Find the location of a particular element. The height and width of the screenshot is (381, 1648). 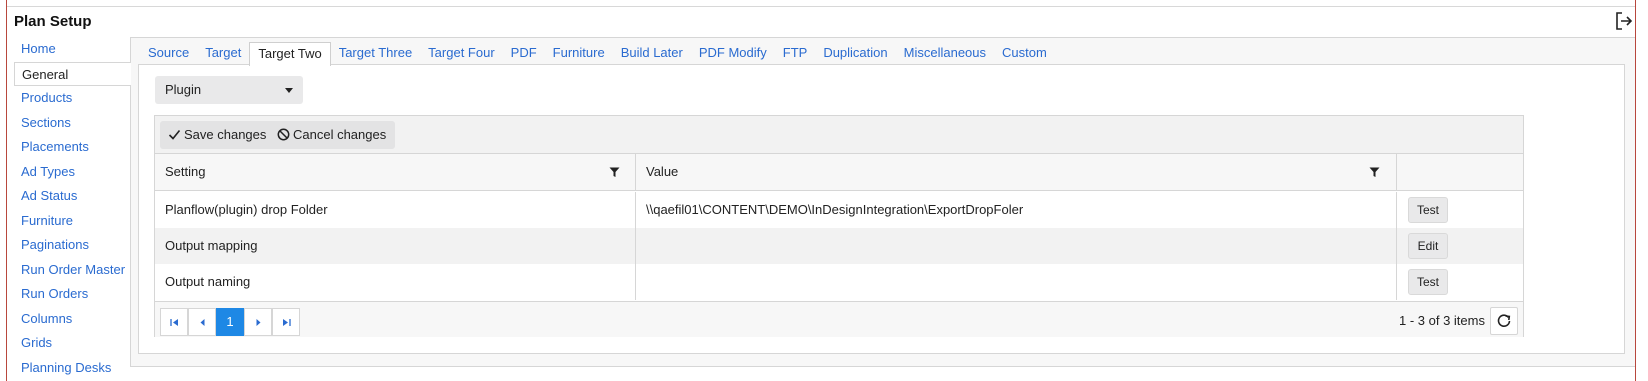

first-page-button is located at coordinates (174, 322).